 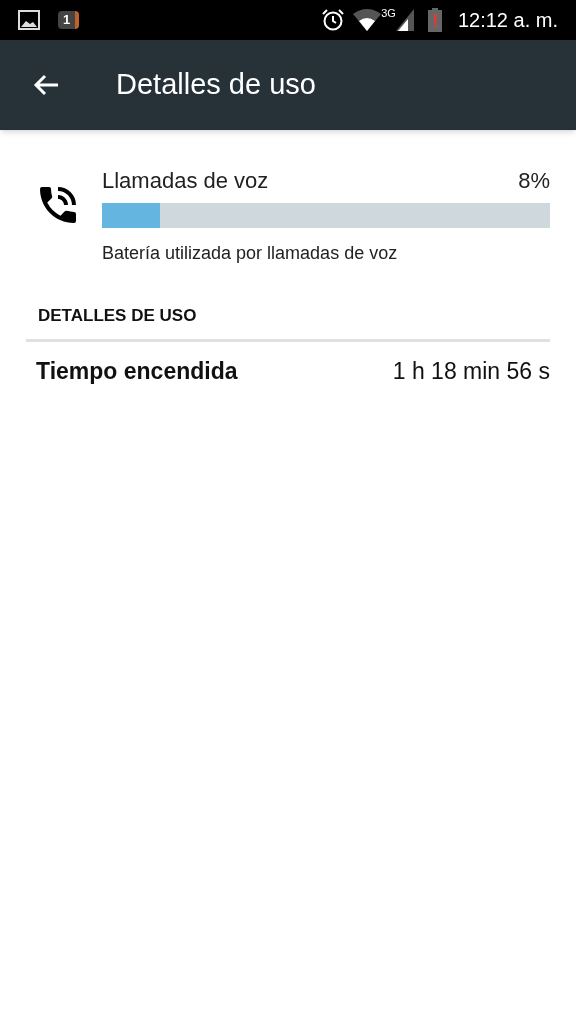 What do you see at coordinates (137, 371) in the screenshot?
I see `detail-label: Tiempo encendida` at bounding box center [137, 371].